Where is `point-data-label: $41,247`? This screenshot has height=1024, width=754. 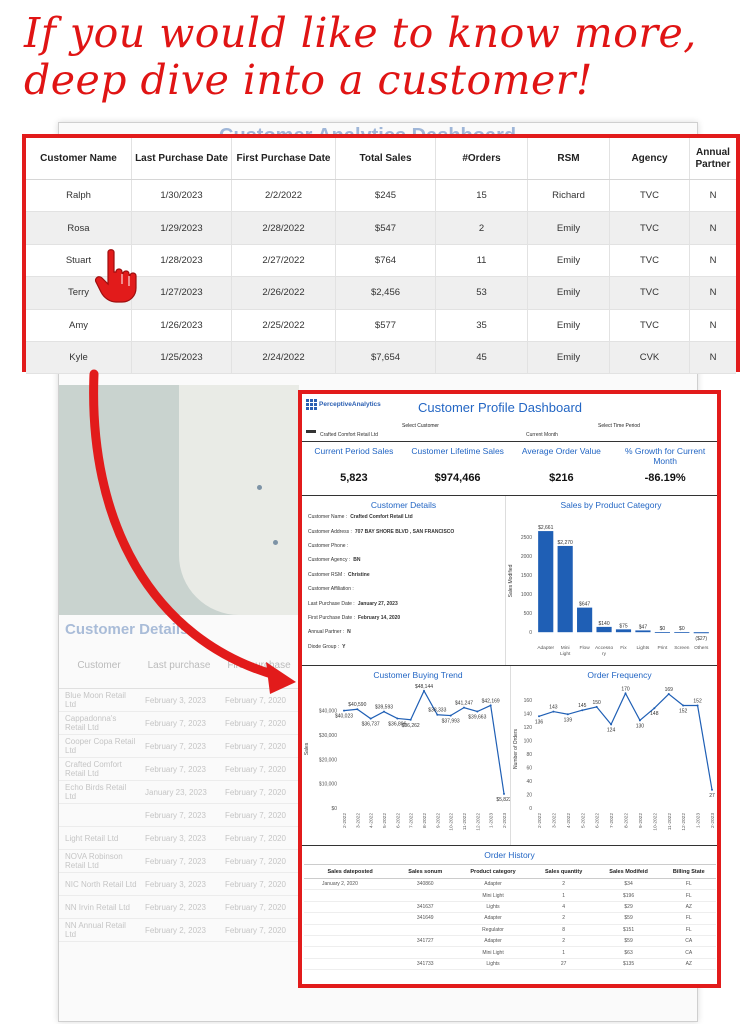 point-data-label: $41,247 is located at coordinates (464, 704).